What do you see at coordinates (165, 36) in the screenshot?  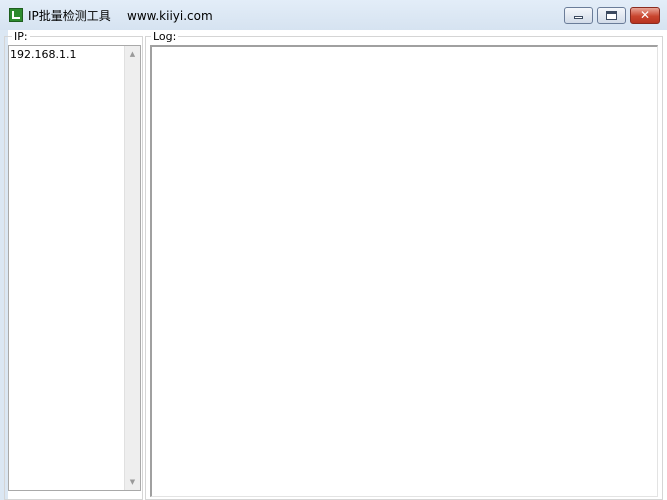 I see `log-group-label: Log:` at bounding box center [165, 36].